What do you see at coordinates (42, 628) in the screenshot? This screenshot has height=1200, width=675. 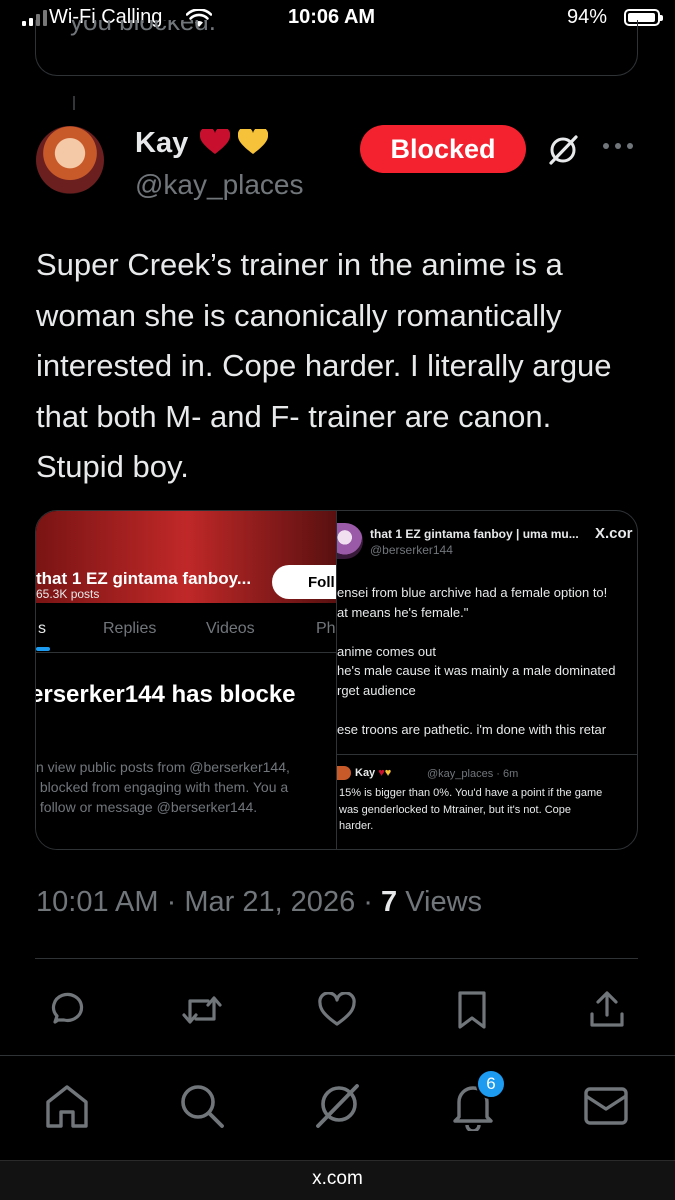 I see `profile-tab: s` at bounding box center [42, 628].